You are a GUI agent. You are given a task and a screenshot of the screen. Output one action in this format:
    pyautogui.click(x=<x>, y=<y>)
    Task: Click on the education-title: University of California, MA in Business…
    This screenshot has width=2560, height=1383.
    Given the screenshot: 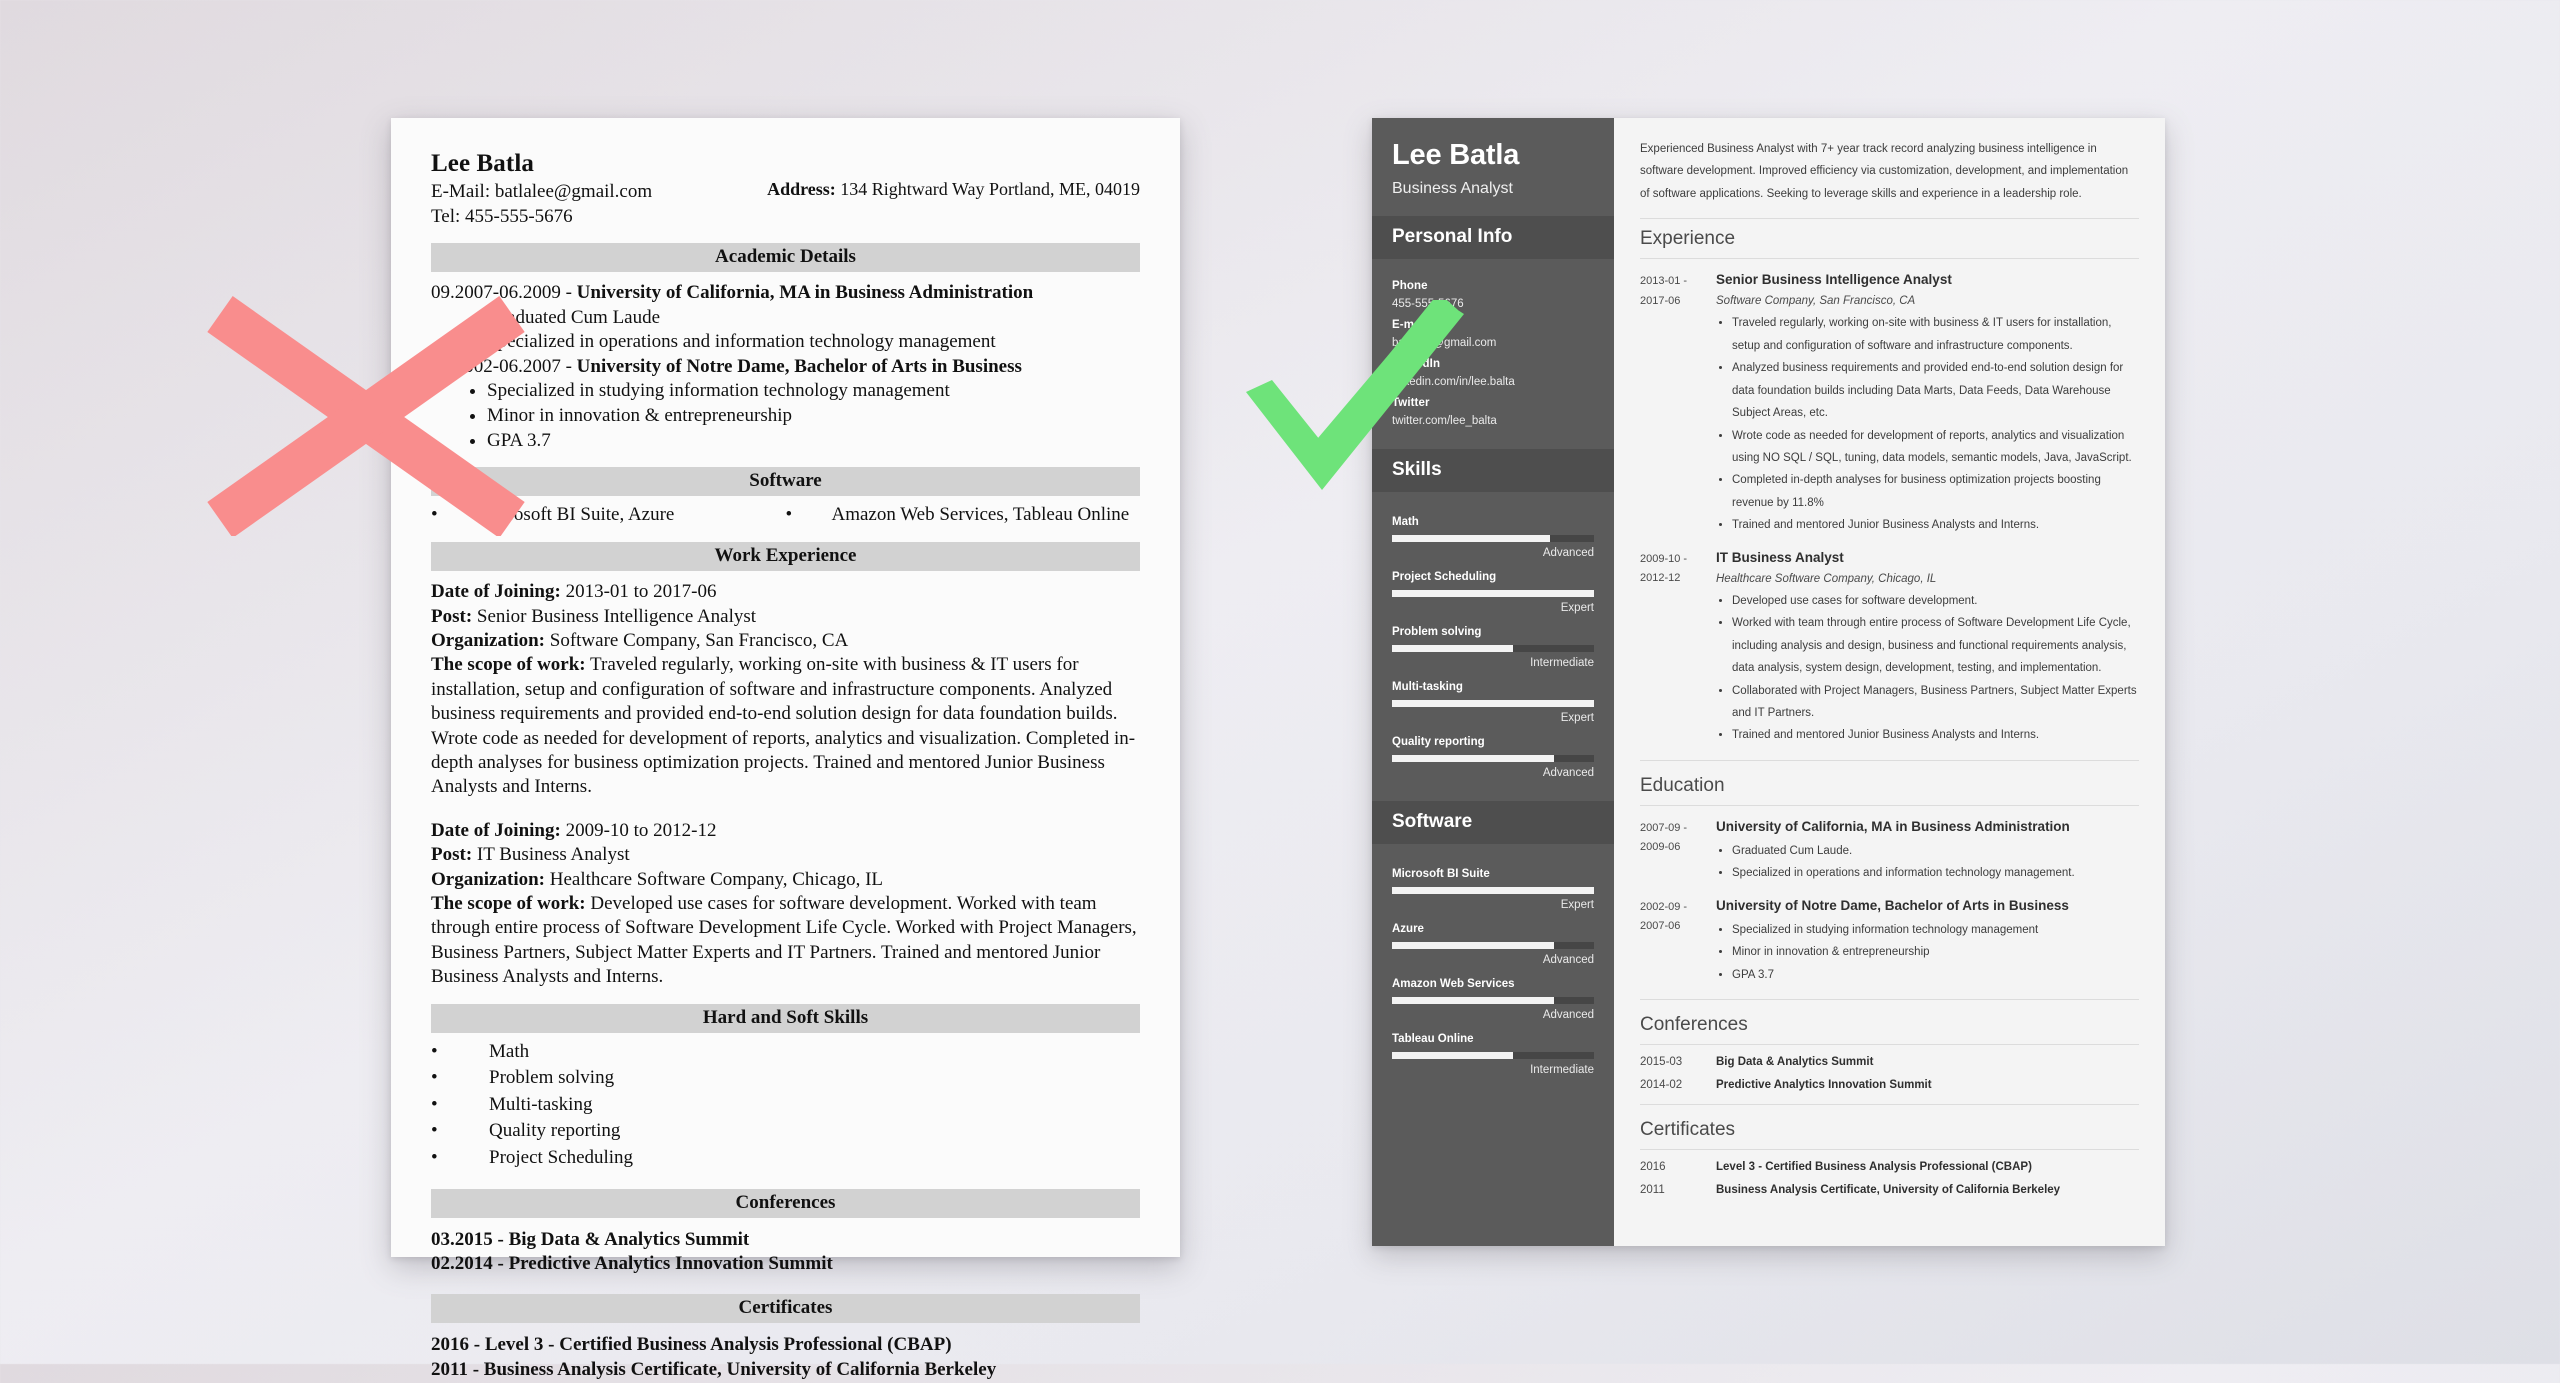 What is the action you would take?
    pyautogui.click(x=1893, y=826)
    